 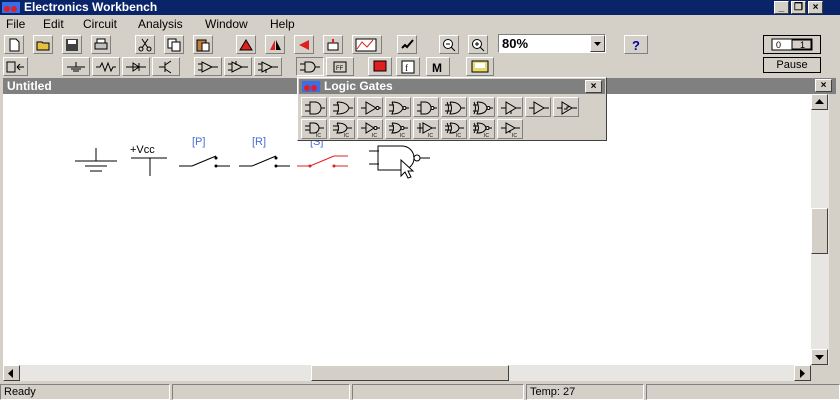 I want to click on schmitt-trigger-icon, so click(x=567, y=108).